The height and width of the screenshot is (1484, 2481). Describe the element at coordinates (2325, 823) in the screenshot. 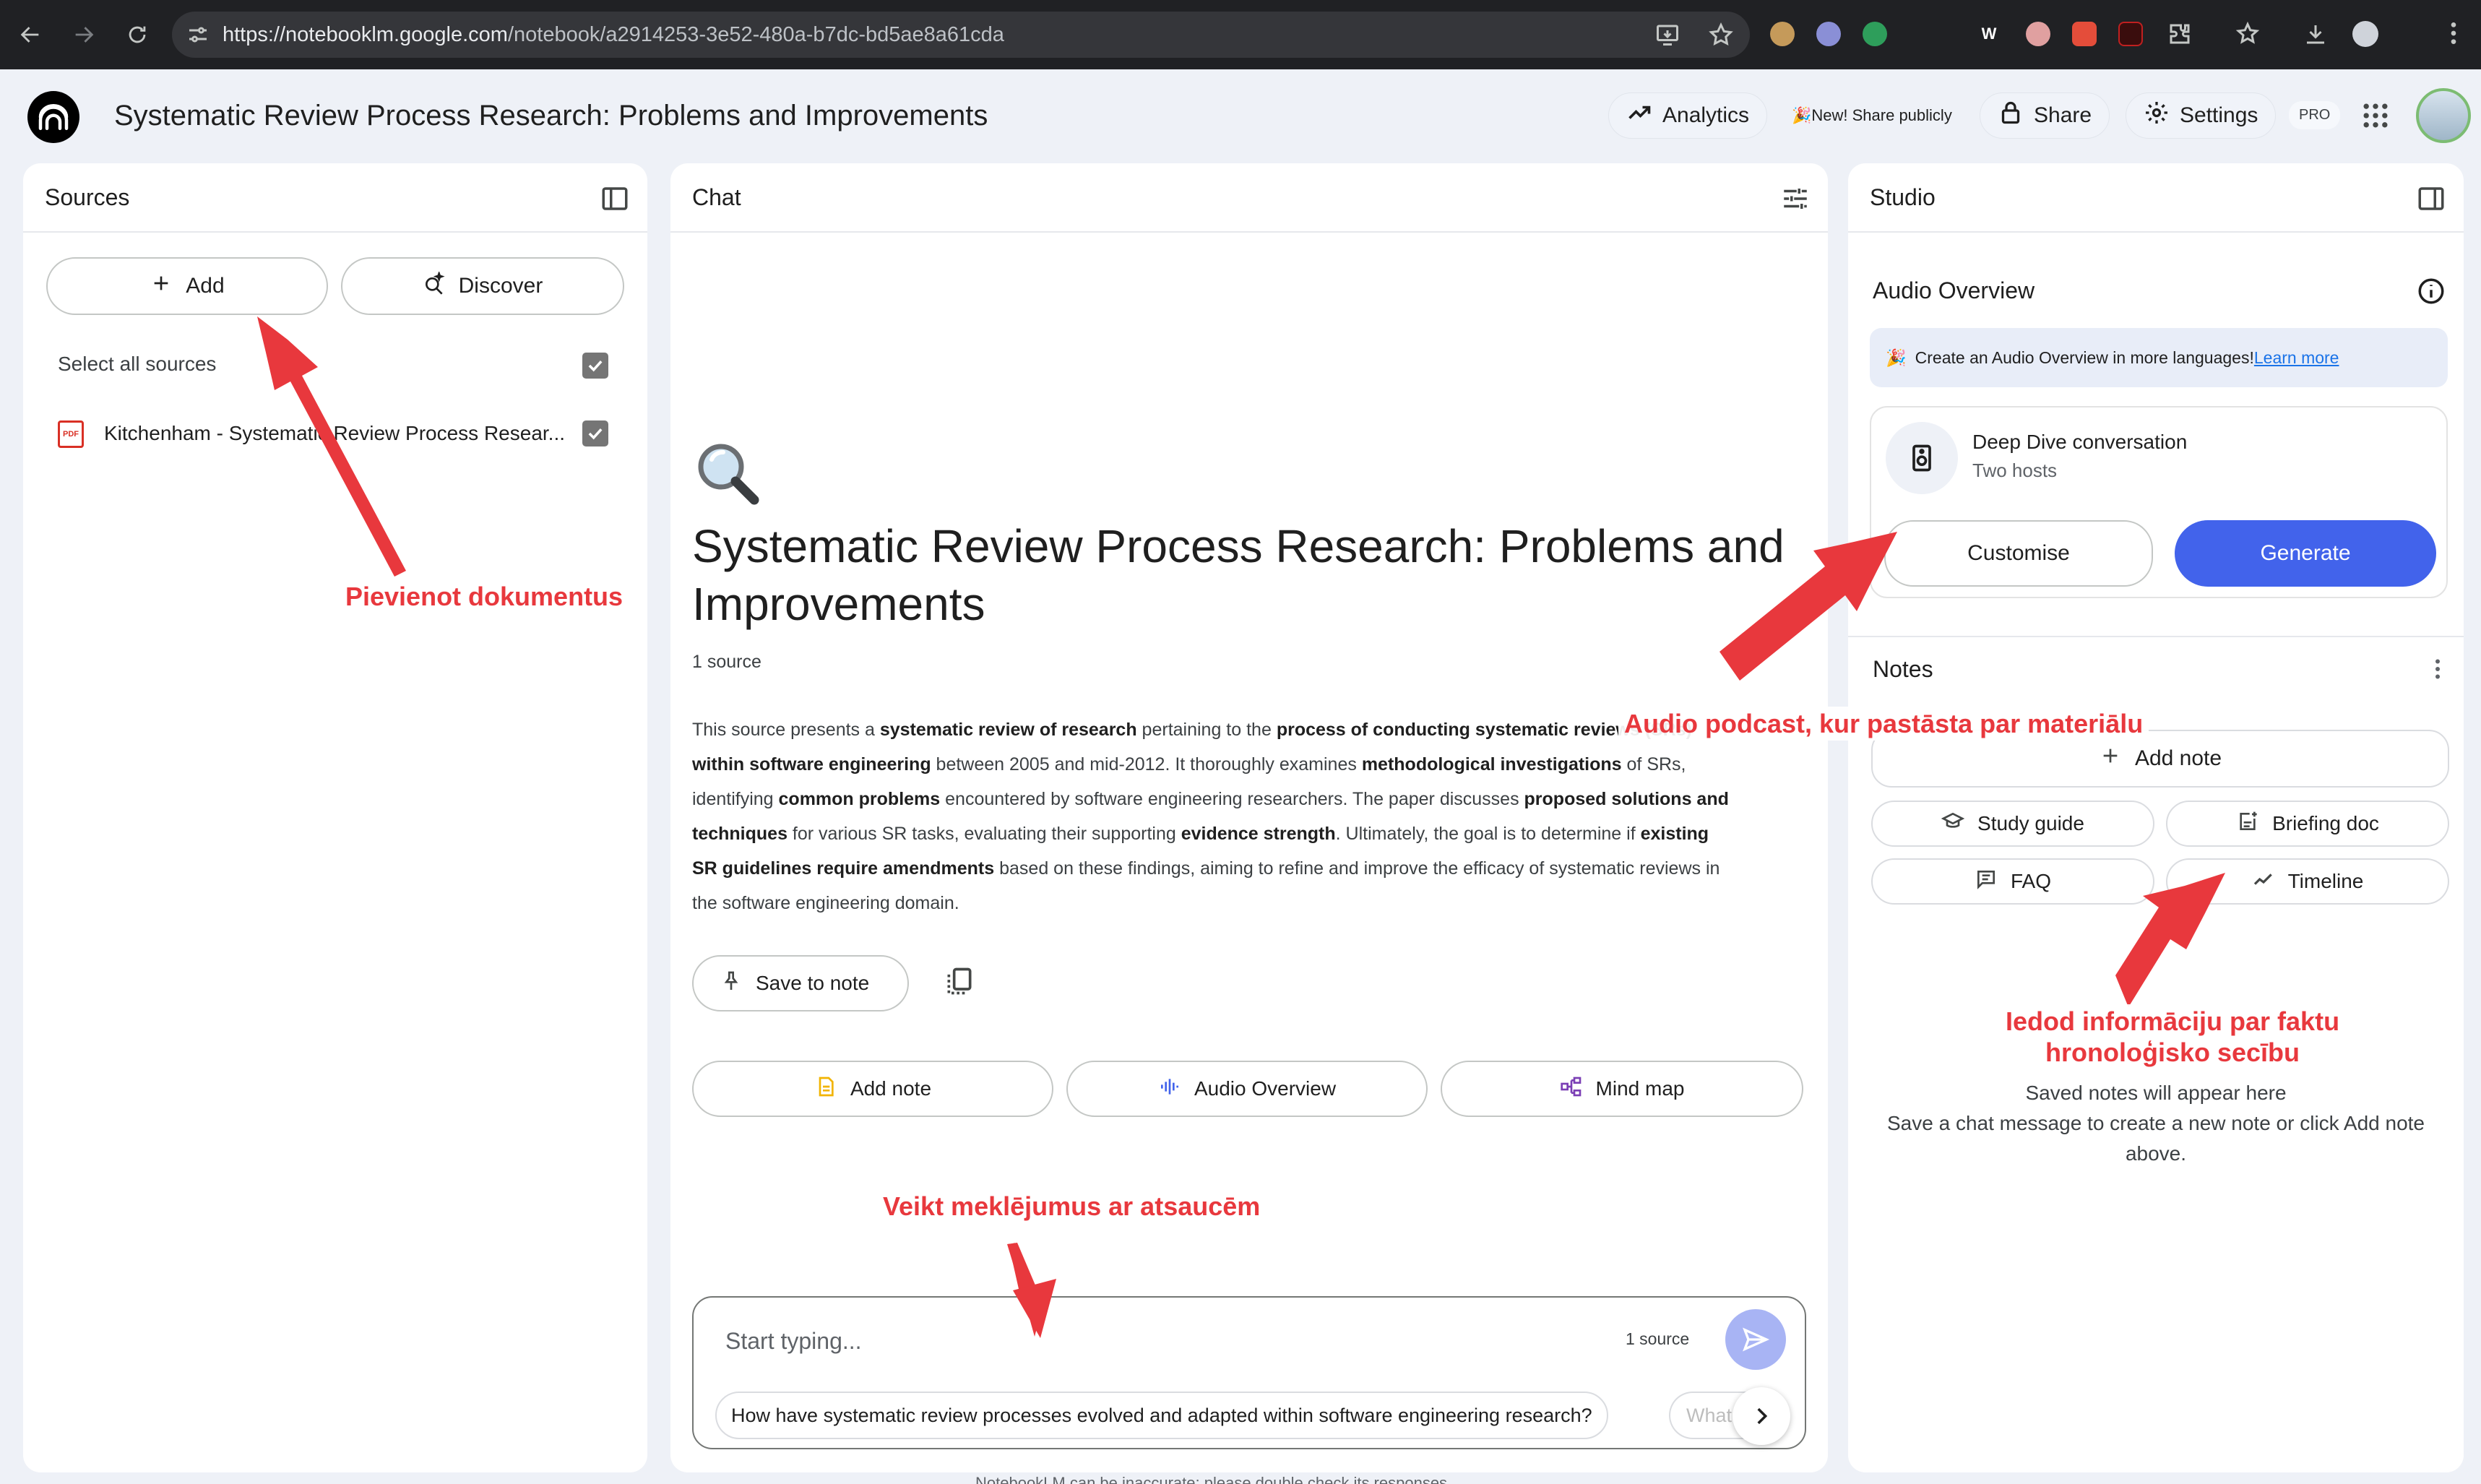

I see `briefing-doc-label: Briefing doc` at that location.